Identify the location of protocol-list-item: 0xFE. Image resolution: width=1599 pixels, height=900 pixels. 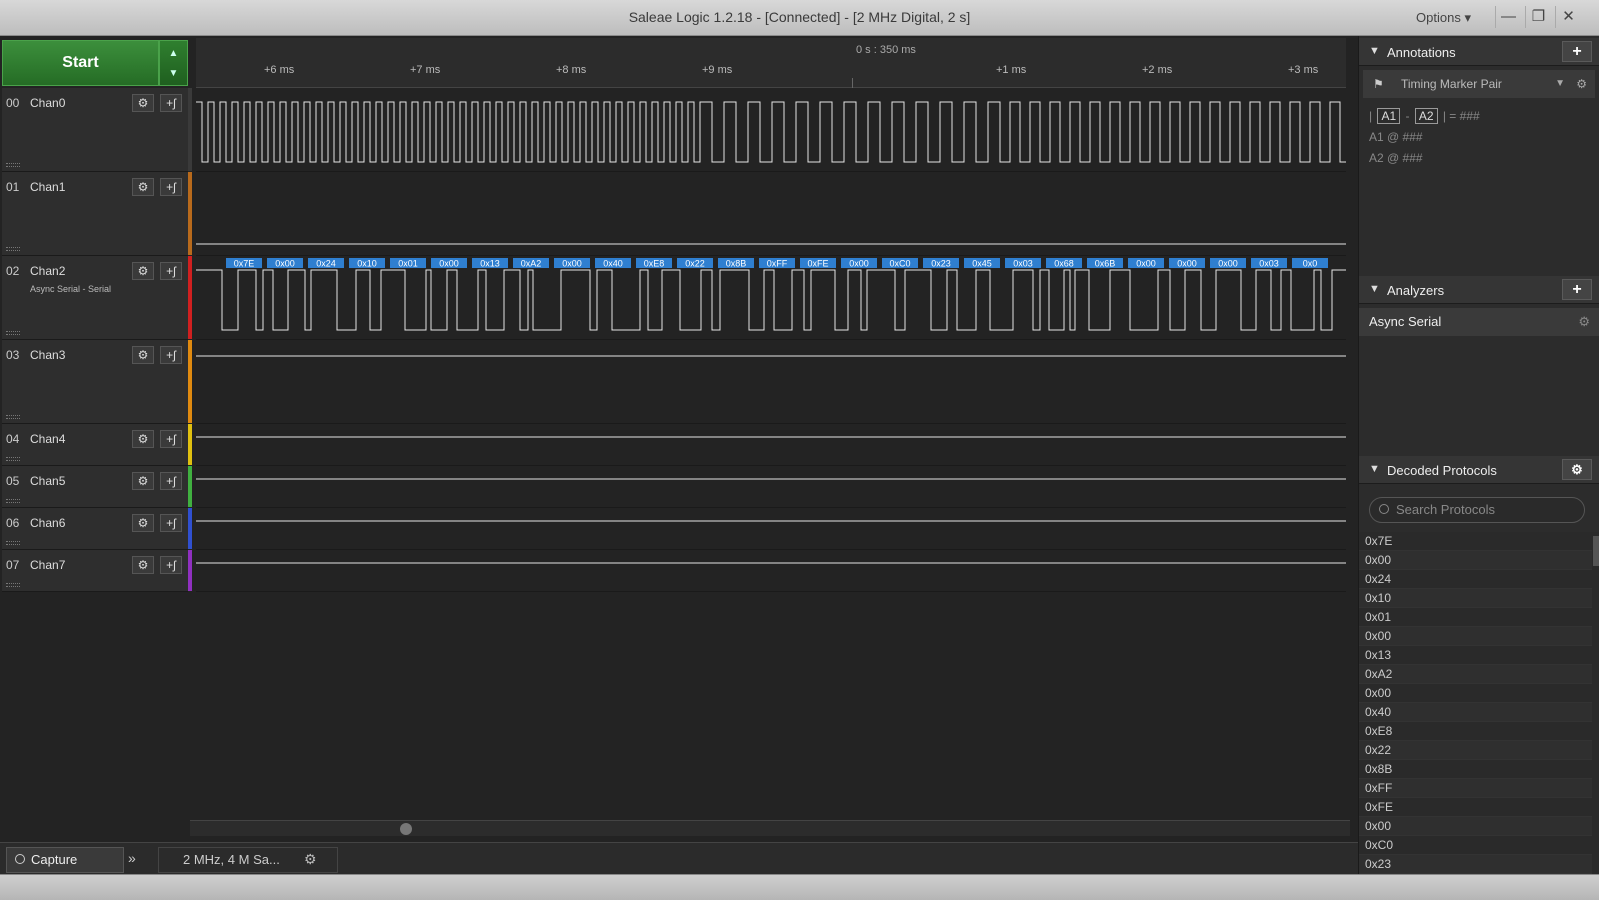
(1475, 807).